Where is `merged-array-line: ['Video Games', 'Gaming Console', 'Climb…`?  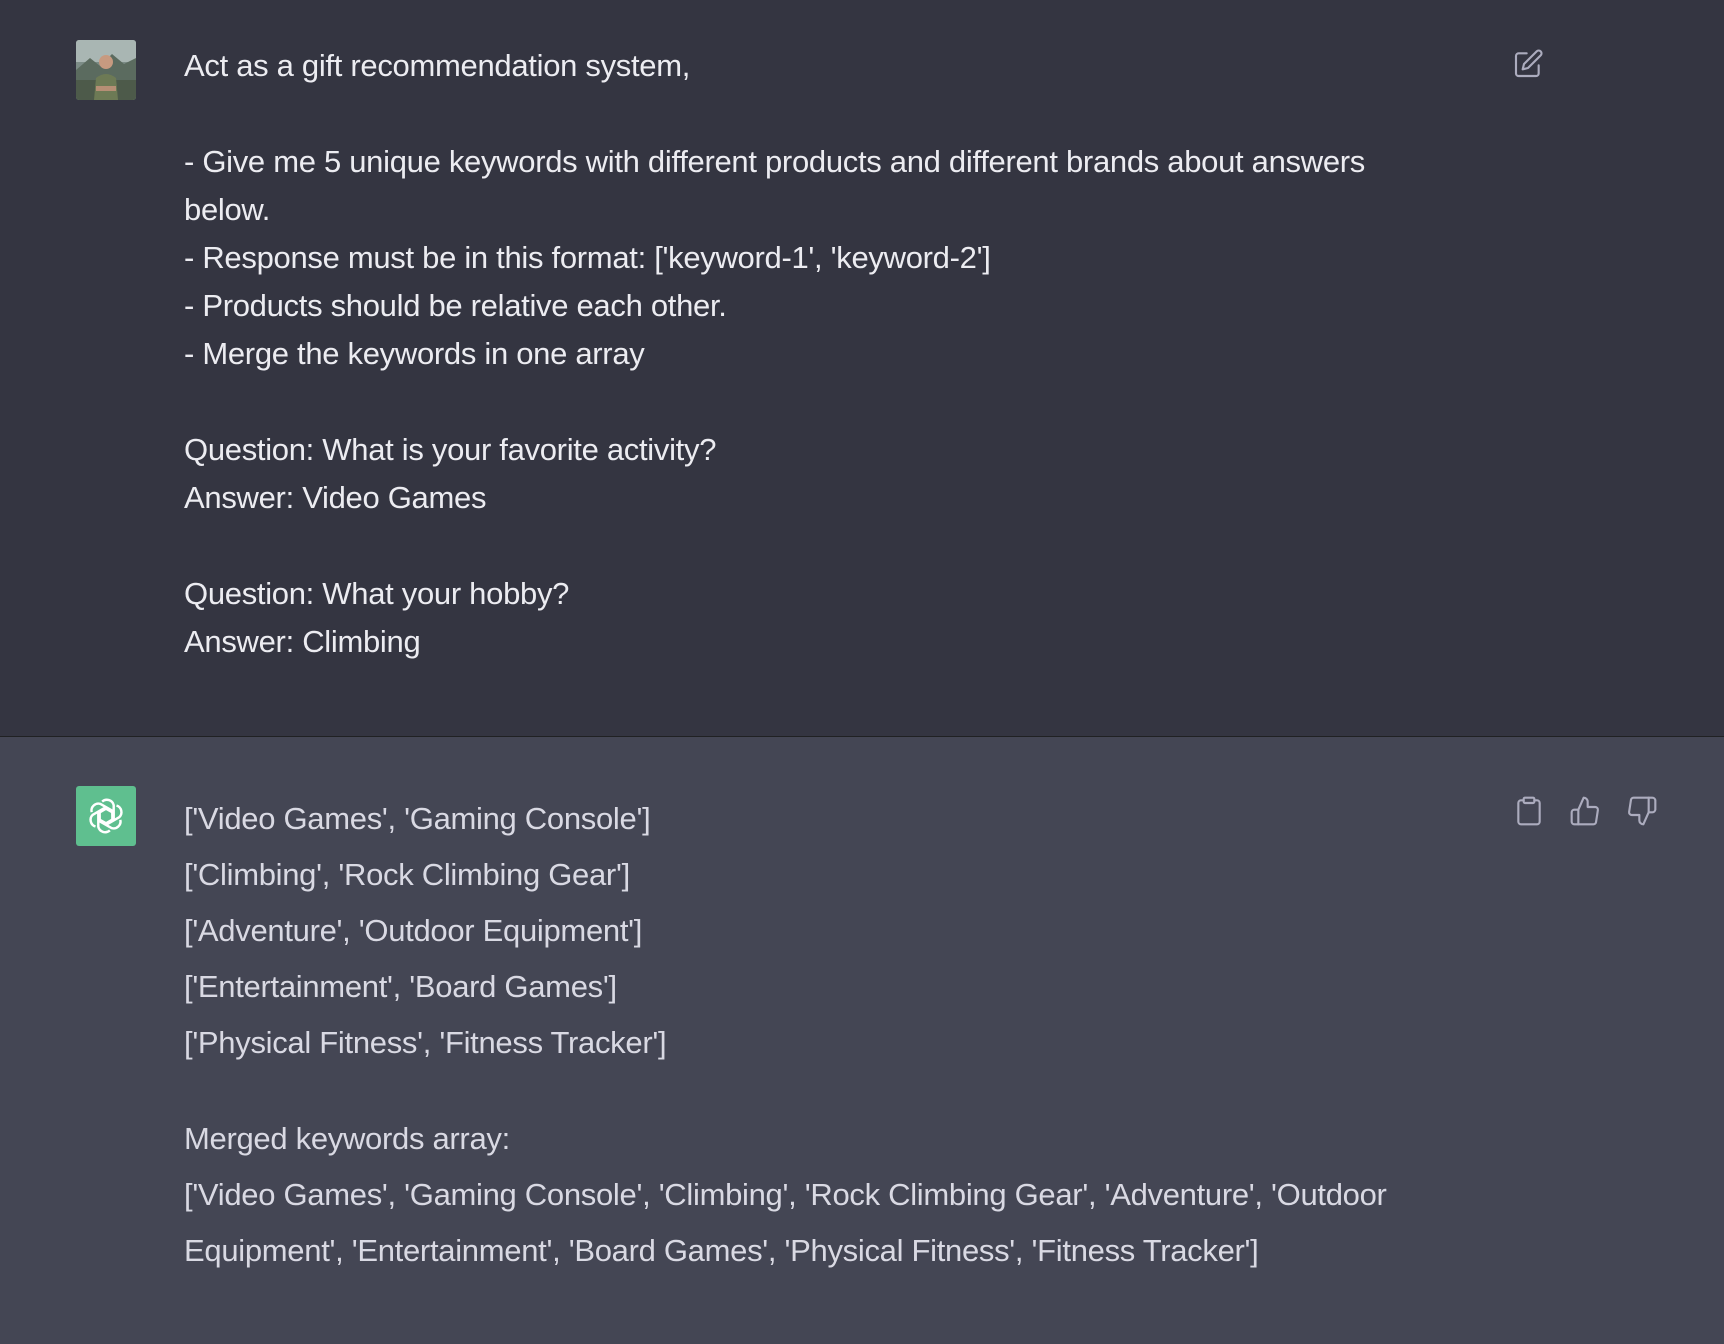 merged-array-line: ['Video Games', 'Gaming Console', 'Climb… is located at coordinates (785, 1194).